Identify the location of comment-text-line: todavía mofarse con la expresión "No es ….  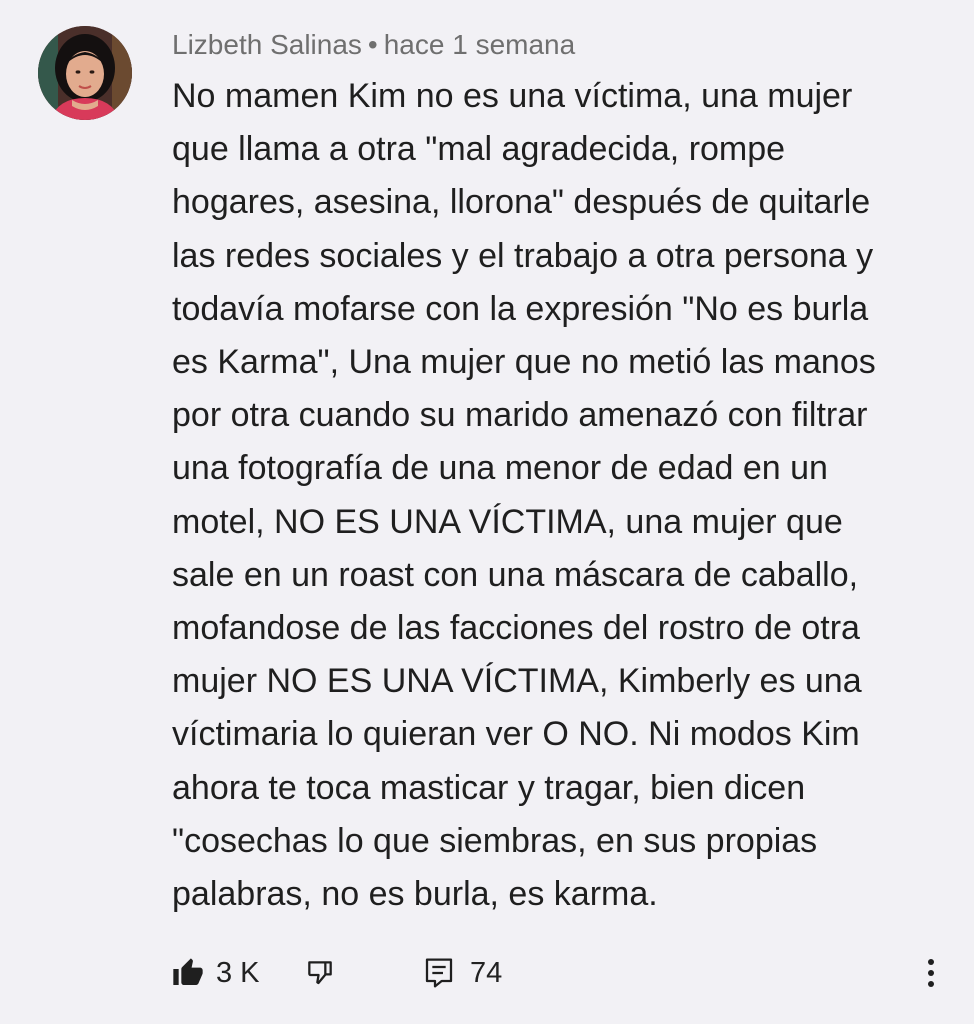
(520, 308).